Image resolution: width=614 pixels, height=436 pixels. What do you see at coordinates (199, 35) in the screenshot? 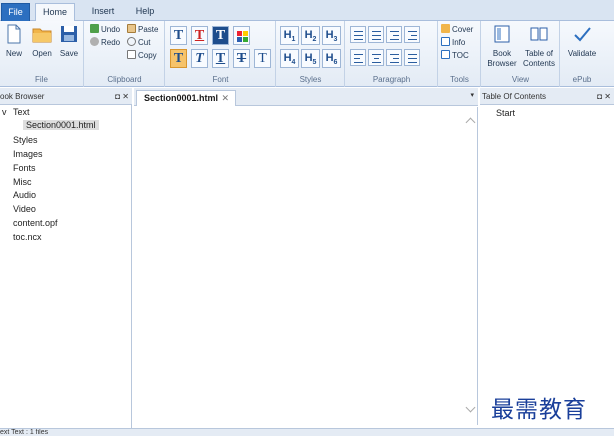
I see `font-color-button: T` at bounding box center [199, 35].